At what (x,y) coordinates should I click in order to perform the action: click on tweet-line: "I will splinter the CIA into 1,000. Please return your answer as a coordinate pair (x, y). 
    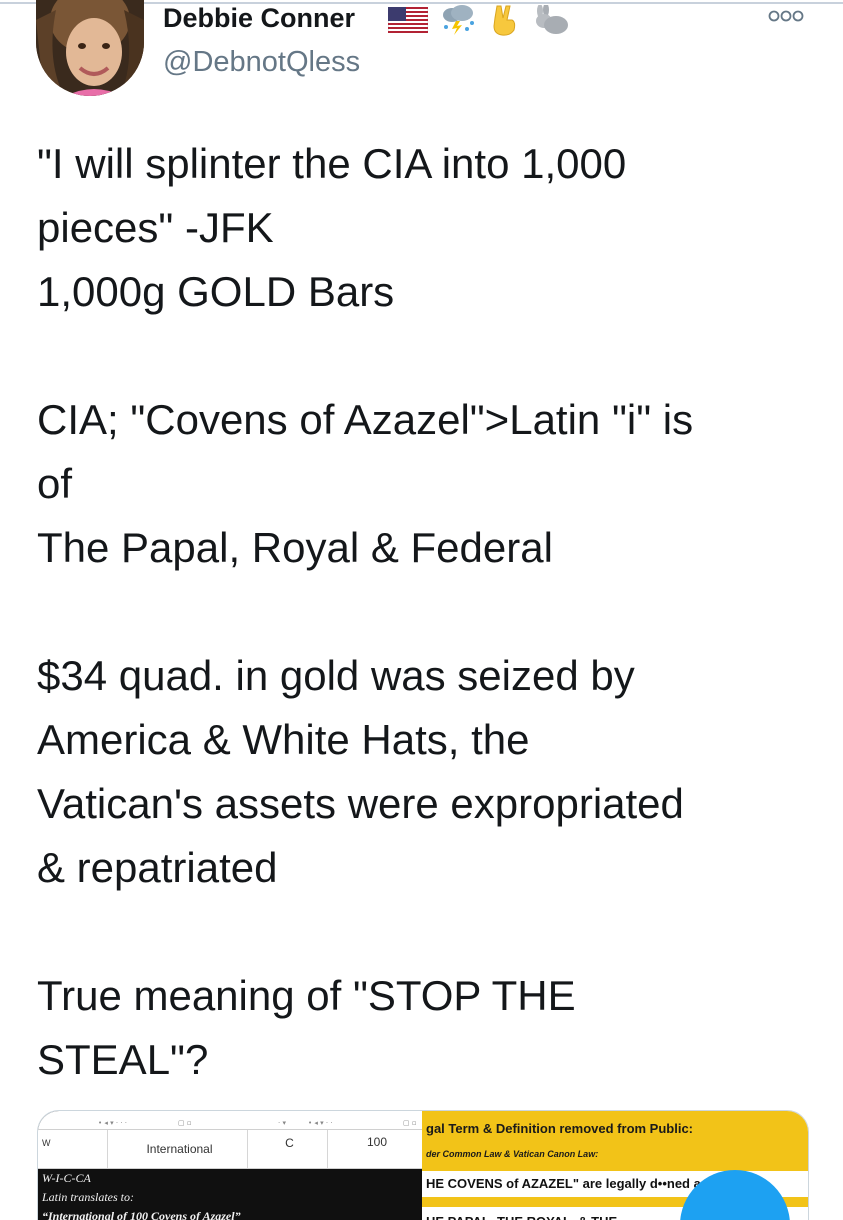
    Looking at the image, I should click on (332, 163).